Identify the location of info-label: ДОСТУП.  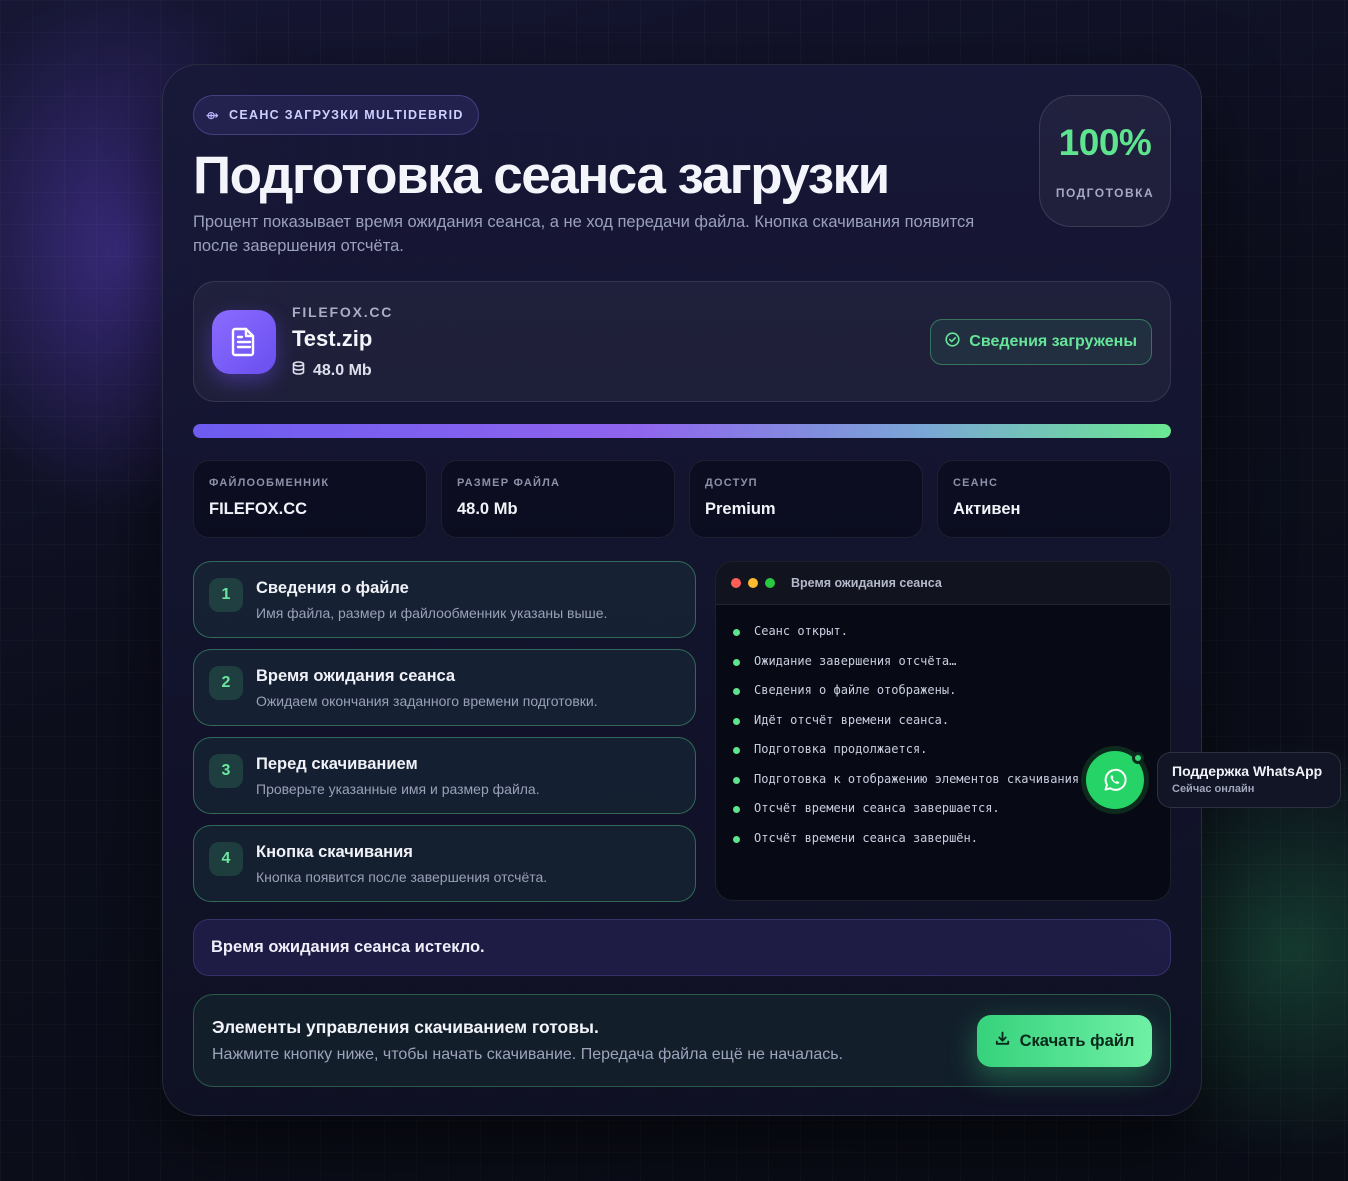
(731, 483).